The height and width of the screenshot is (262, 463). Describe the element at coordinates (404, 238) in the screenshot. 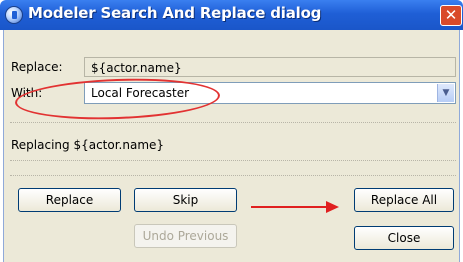

I see `close-button: Close` at that location.